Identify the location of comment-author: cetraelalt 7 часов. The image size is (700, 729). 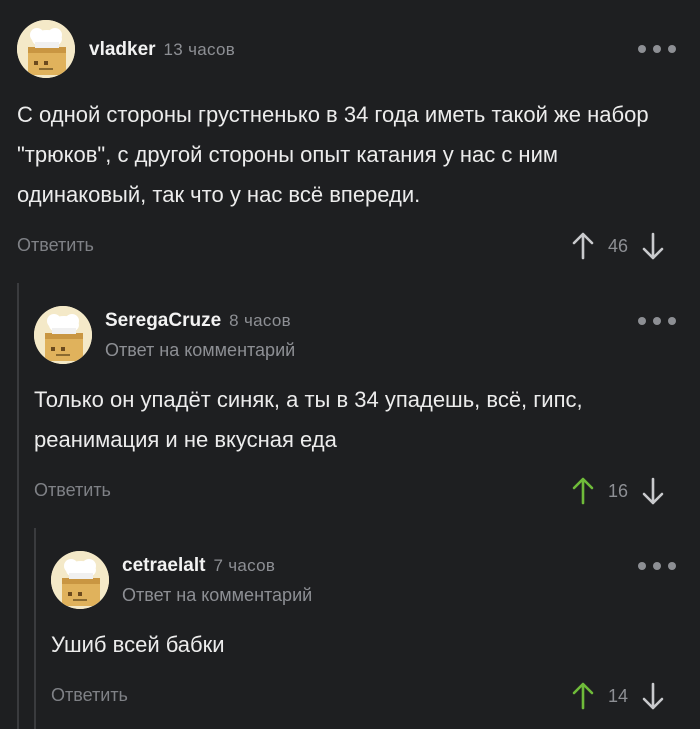
(198, 566).